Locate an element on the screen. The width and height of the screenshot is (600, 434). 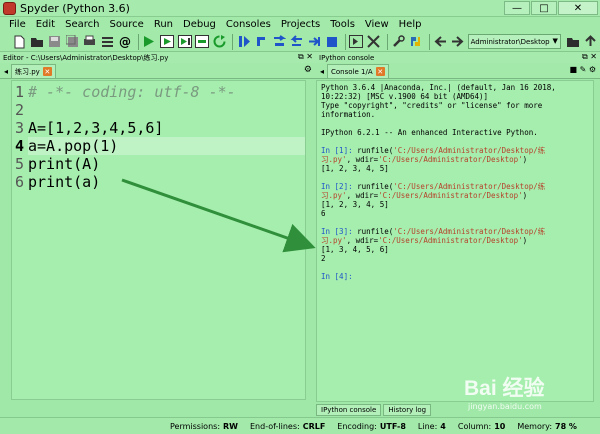
run-cell-icon is located at coordinates (167, 42).